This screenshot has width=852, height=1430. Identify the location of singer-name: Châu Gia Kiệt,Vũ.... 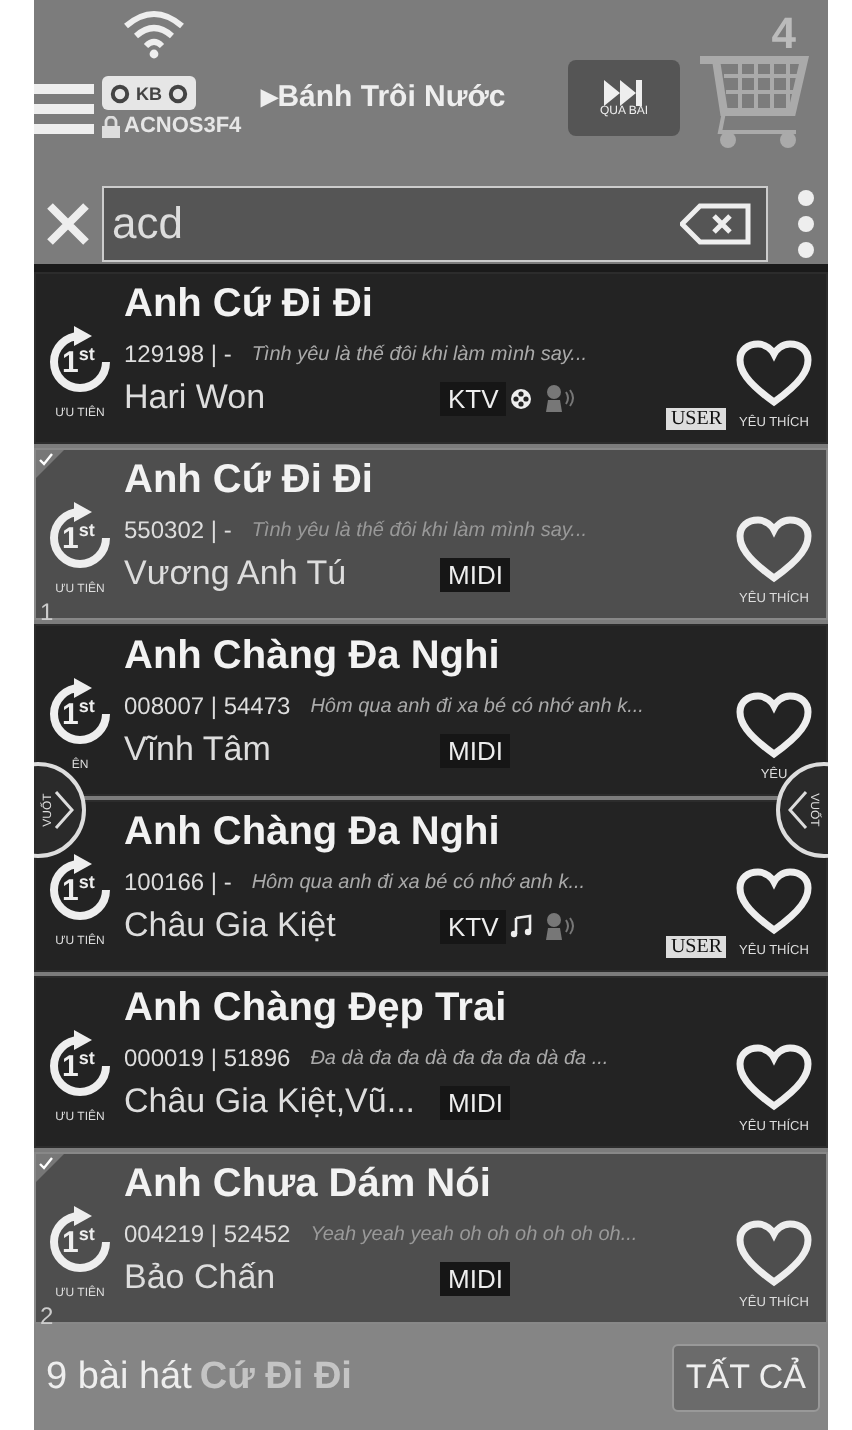
(271, 1102).